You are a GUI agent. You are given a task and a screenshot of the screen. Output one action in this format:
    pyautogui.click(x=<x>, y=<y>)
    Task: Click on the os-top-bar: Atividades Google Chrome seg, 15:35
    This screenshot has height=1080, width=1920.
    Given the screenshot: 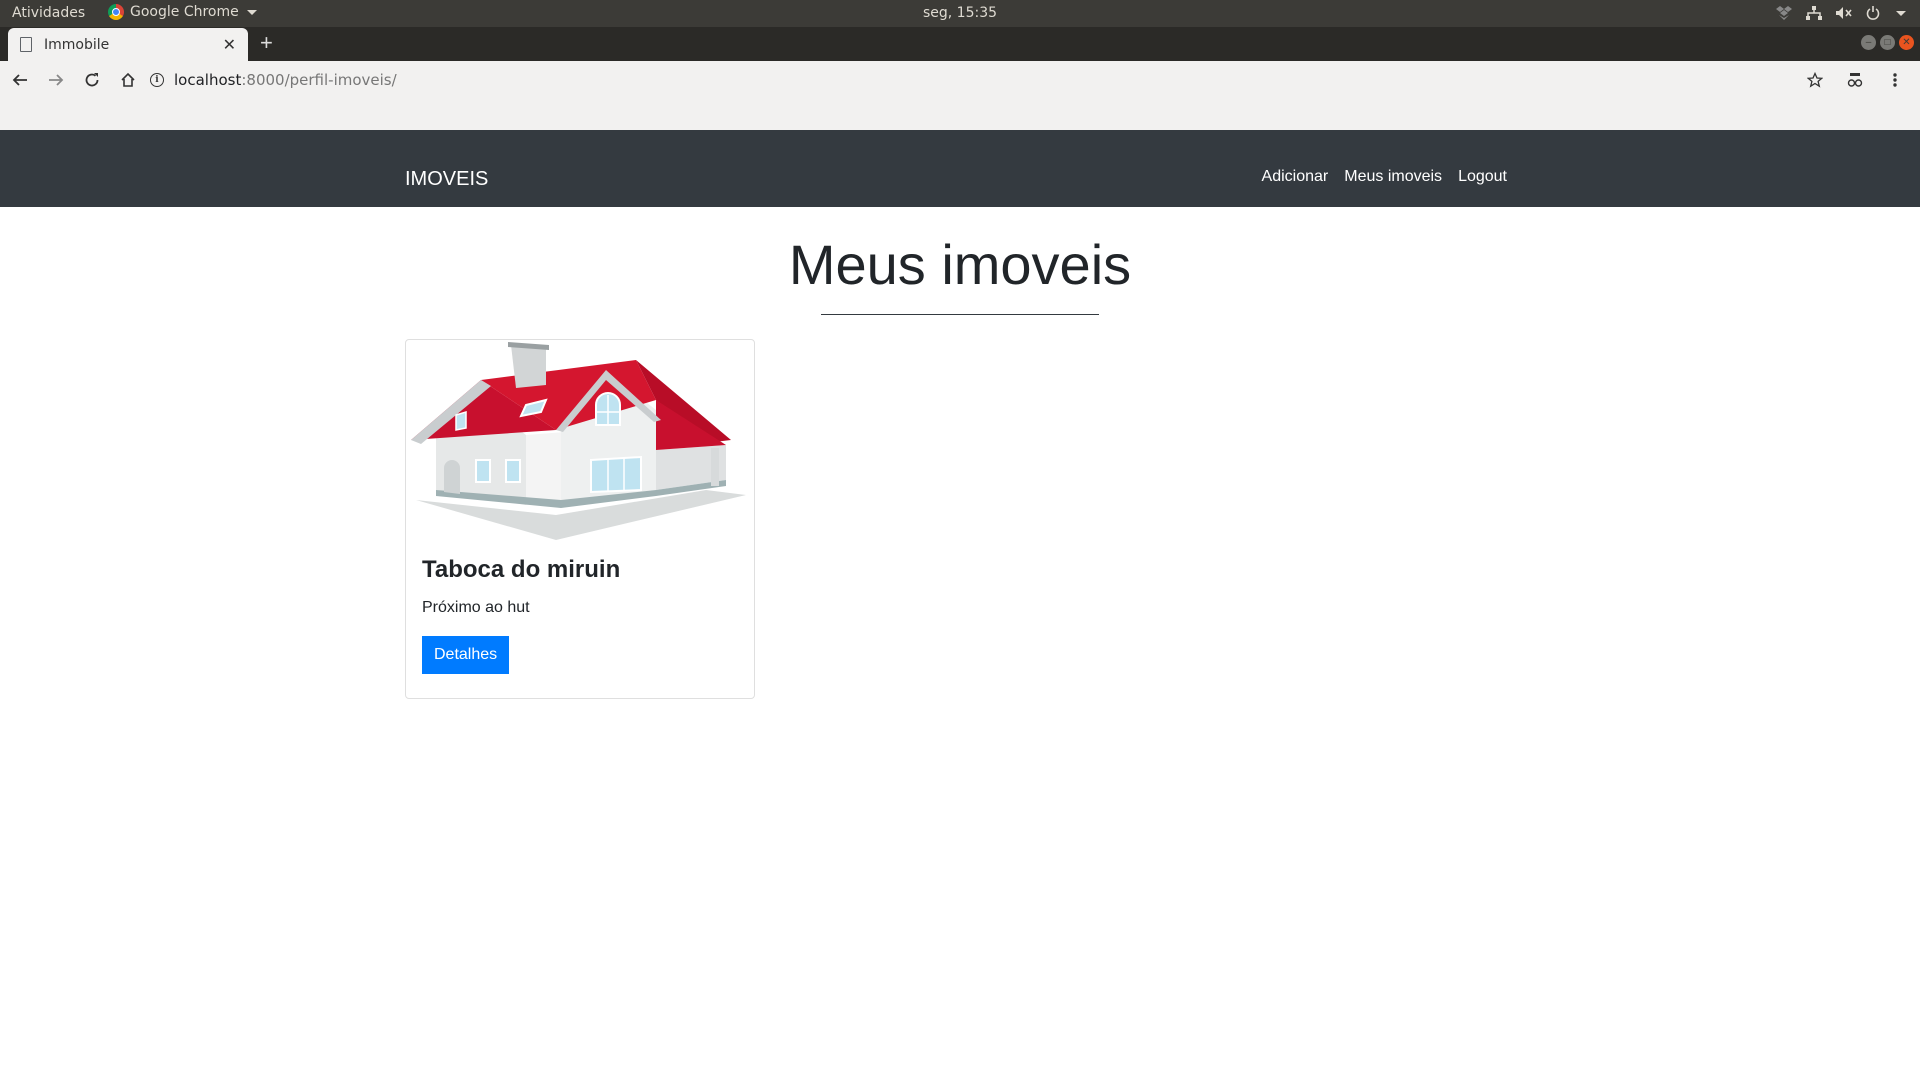 What is the action you would take?
    pyautogui.click(x=960, y=13)
    